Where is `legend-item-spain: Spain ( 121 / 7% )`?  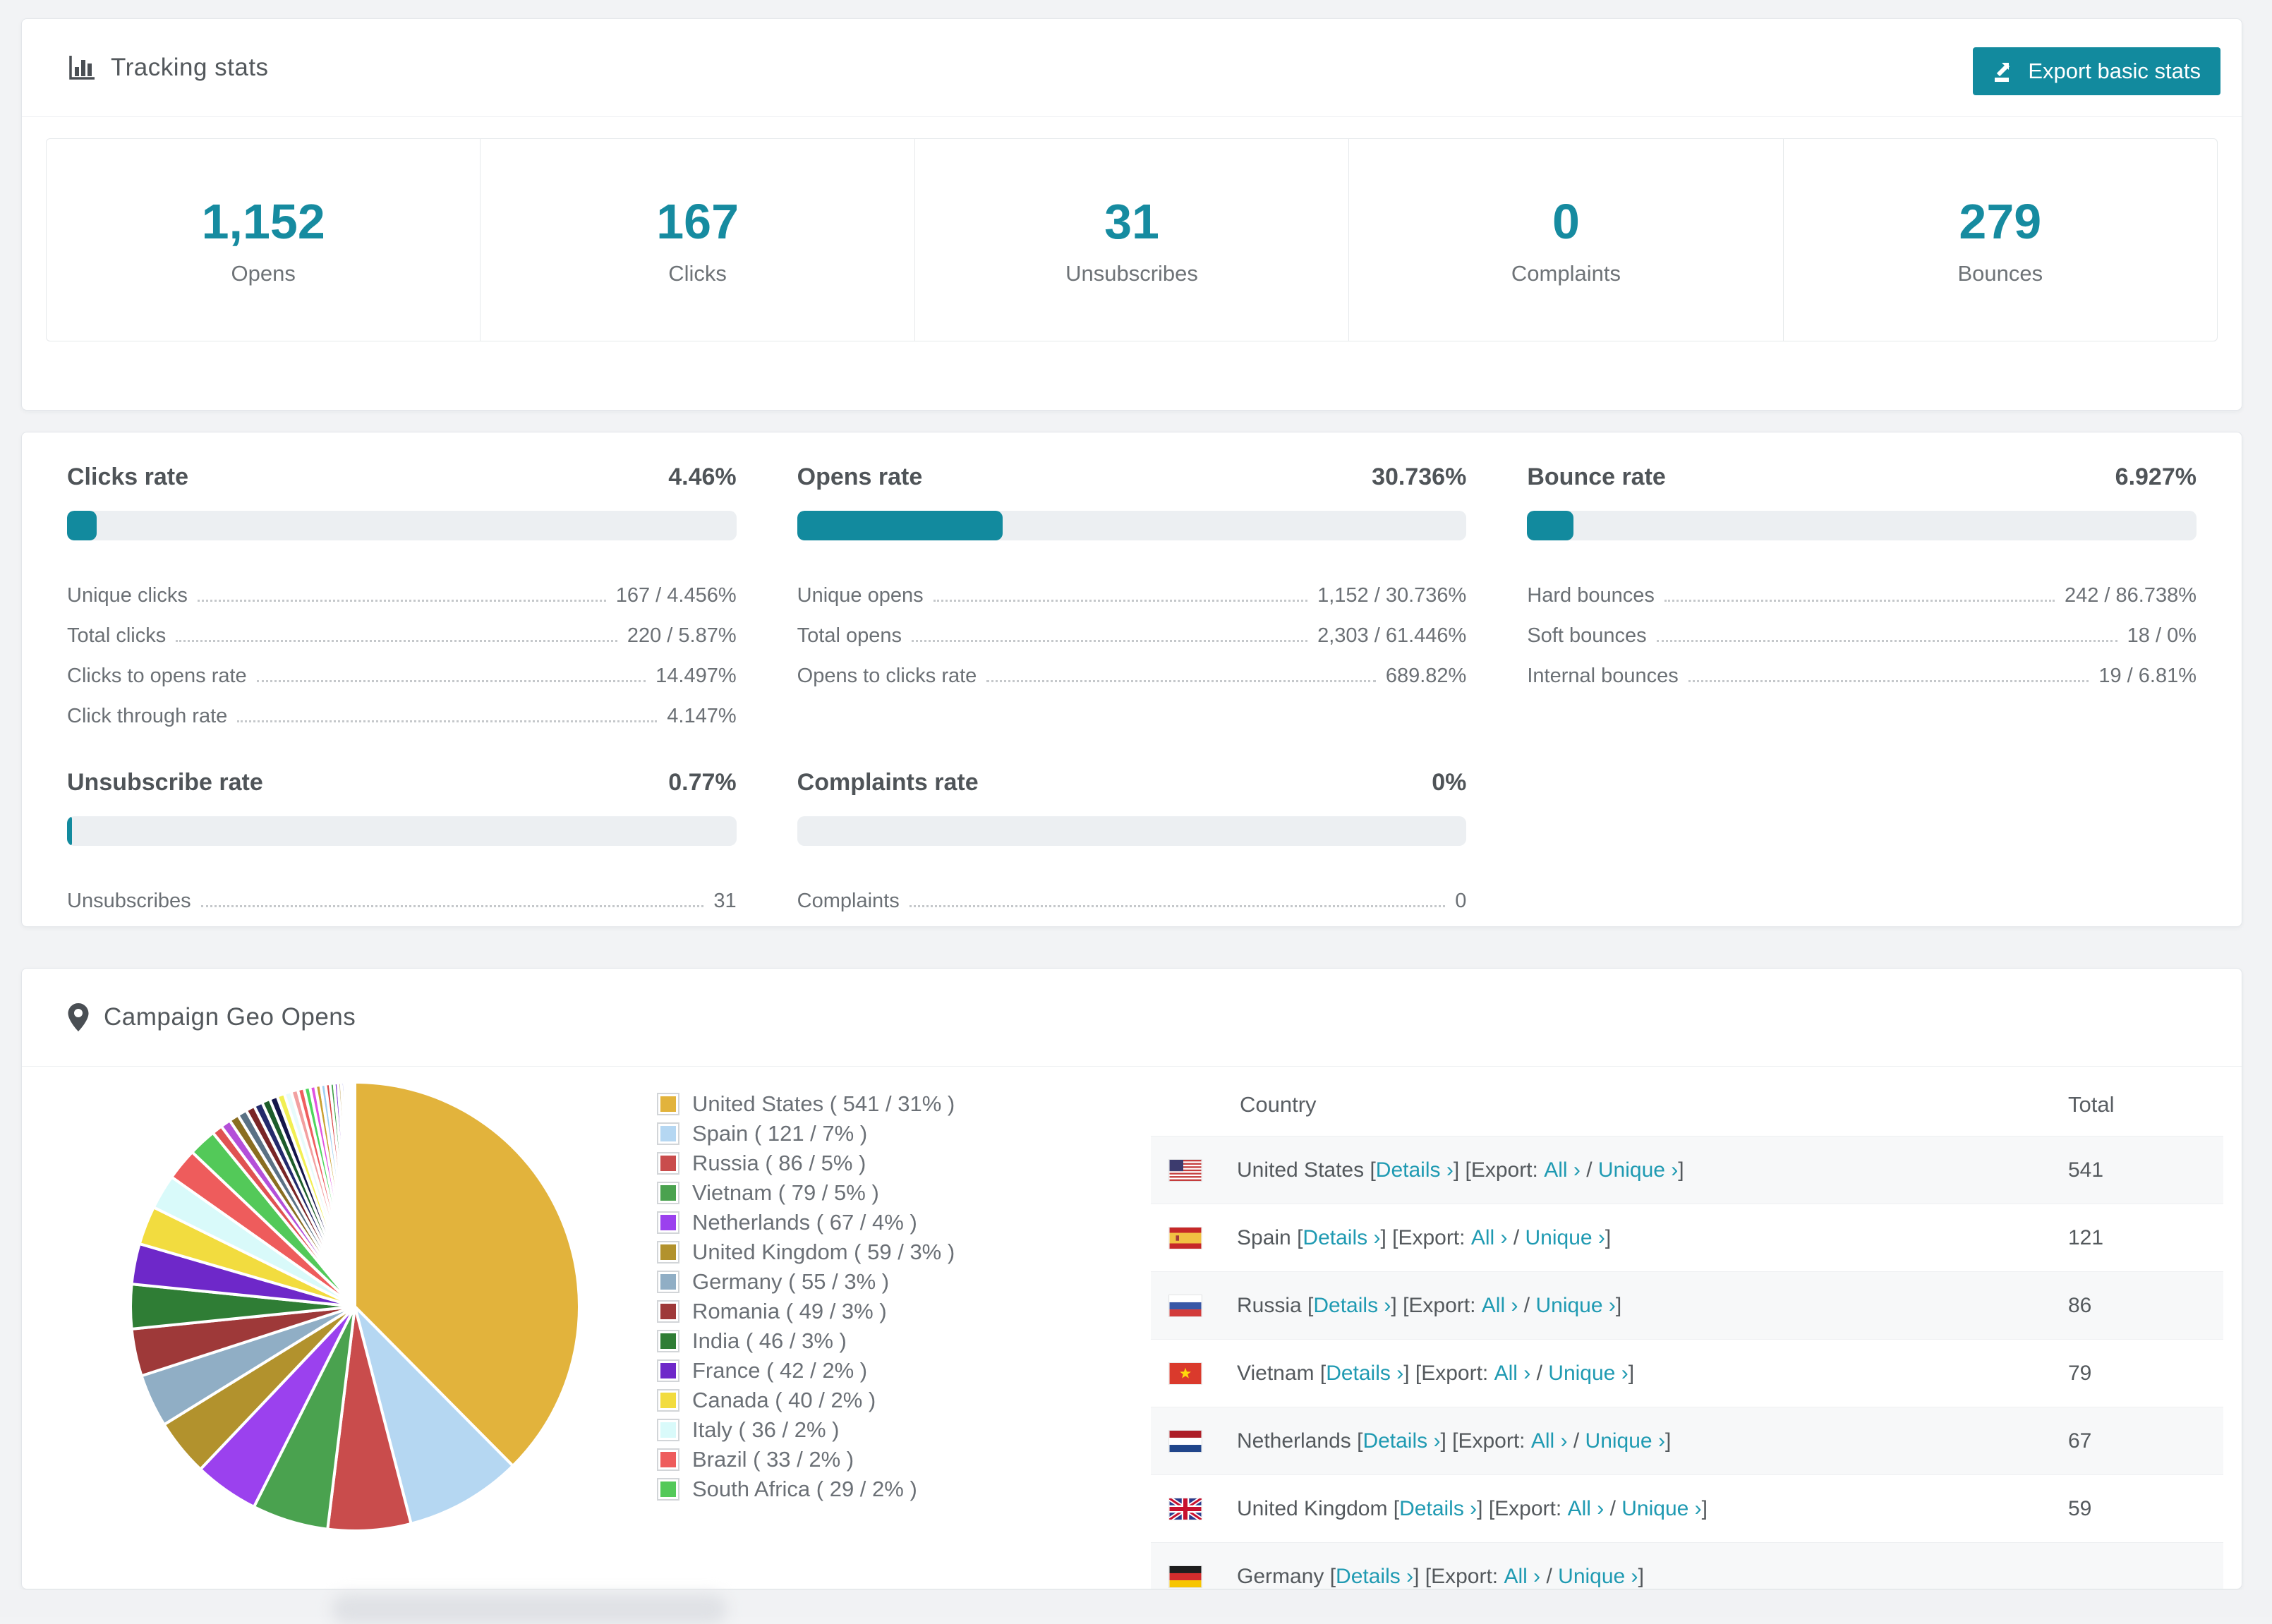 legend-item-spain: Spain ( 121 / 7% ) is located at coordinates (806, 1134).